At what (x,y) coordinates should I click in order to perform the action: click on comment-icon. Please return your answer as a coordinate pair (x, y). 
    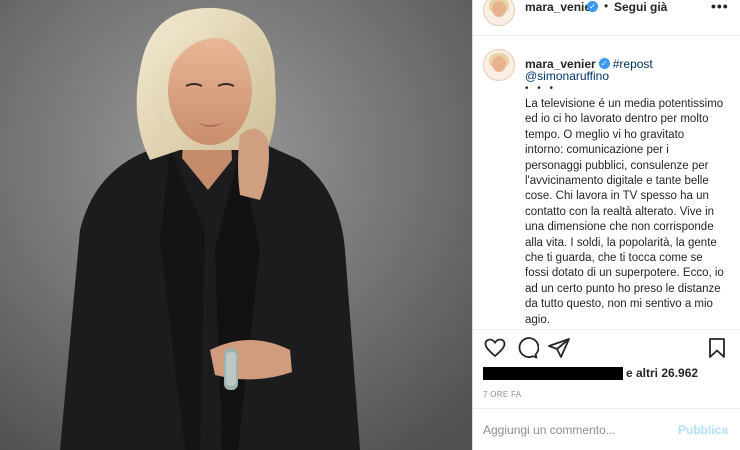
    Looking at the image, I should click on (527, 348).